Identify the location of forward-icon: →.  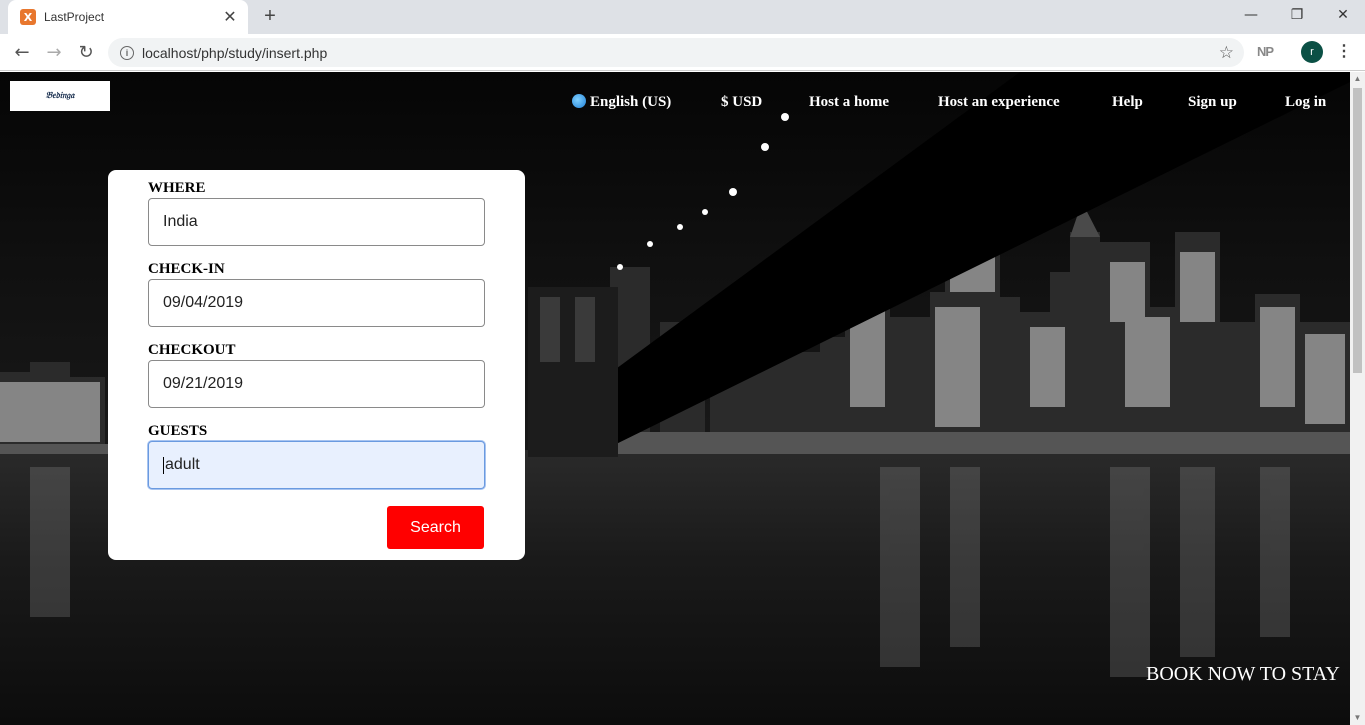
(54, 52).